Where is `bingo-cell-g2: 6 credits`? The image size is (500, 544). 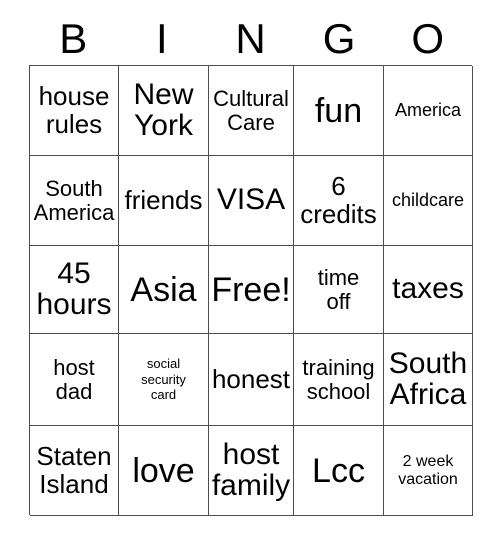
bingo-cell-g2: 6 credits is located at coordinates (339, 201).